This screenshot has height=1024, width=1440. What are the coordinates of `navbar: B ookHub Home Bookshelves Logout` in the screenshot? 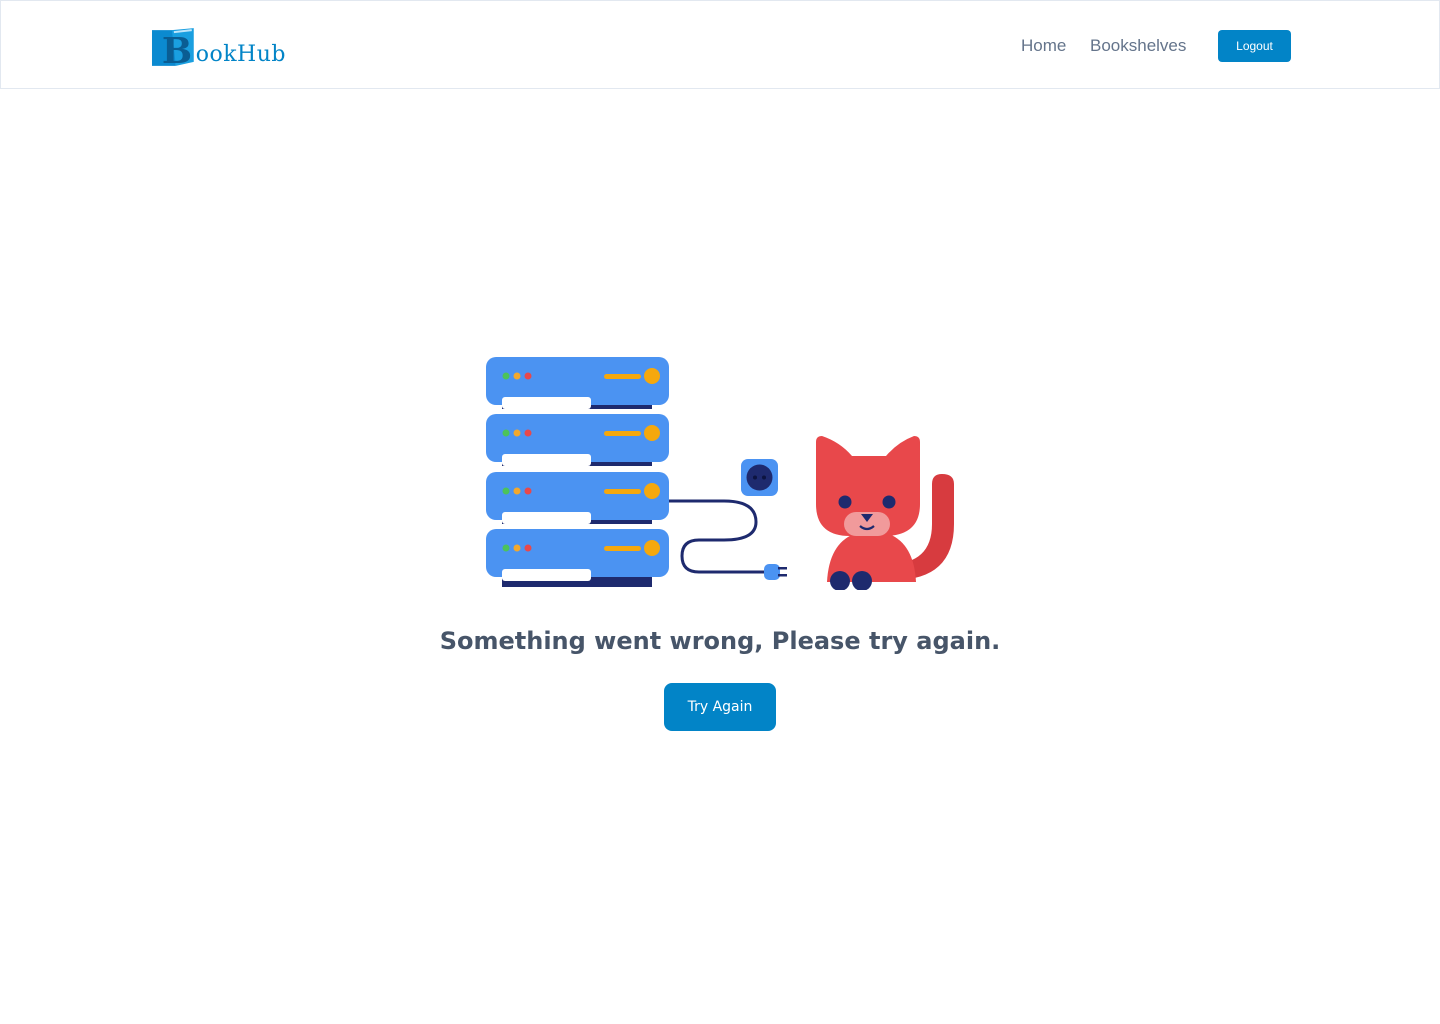 It's located at (720, 44).